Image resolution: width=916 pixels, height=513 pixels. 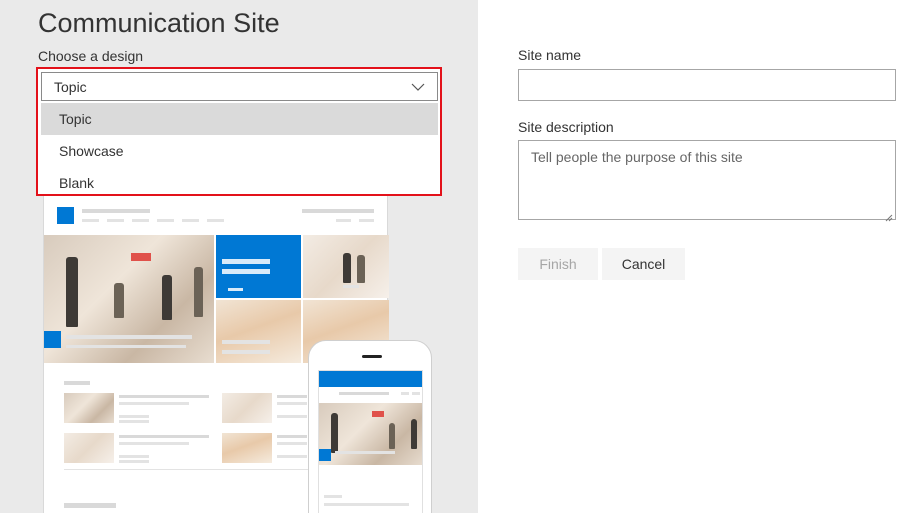 I want to click on design-select: Topic, so click(x=239, y=86).